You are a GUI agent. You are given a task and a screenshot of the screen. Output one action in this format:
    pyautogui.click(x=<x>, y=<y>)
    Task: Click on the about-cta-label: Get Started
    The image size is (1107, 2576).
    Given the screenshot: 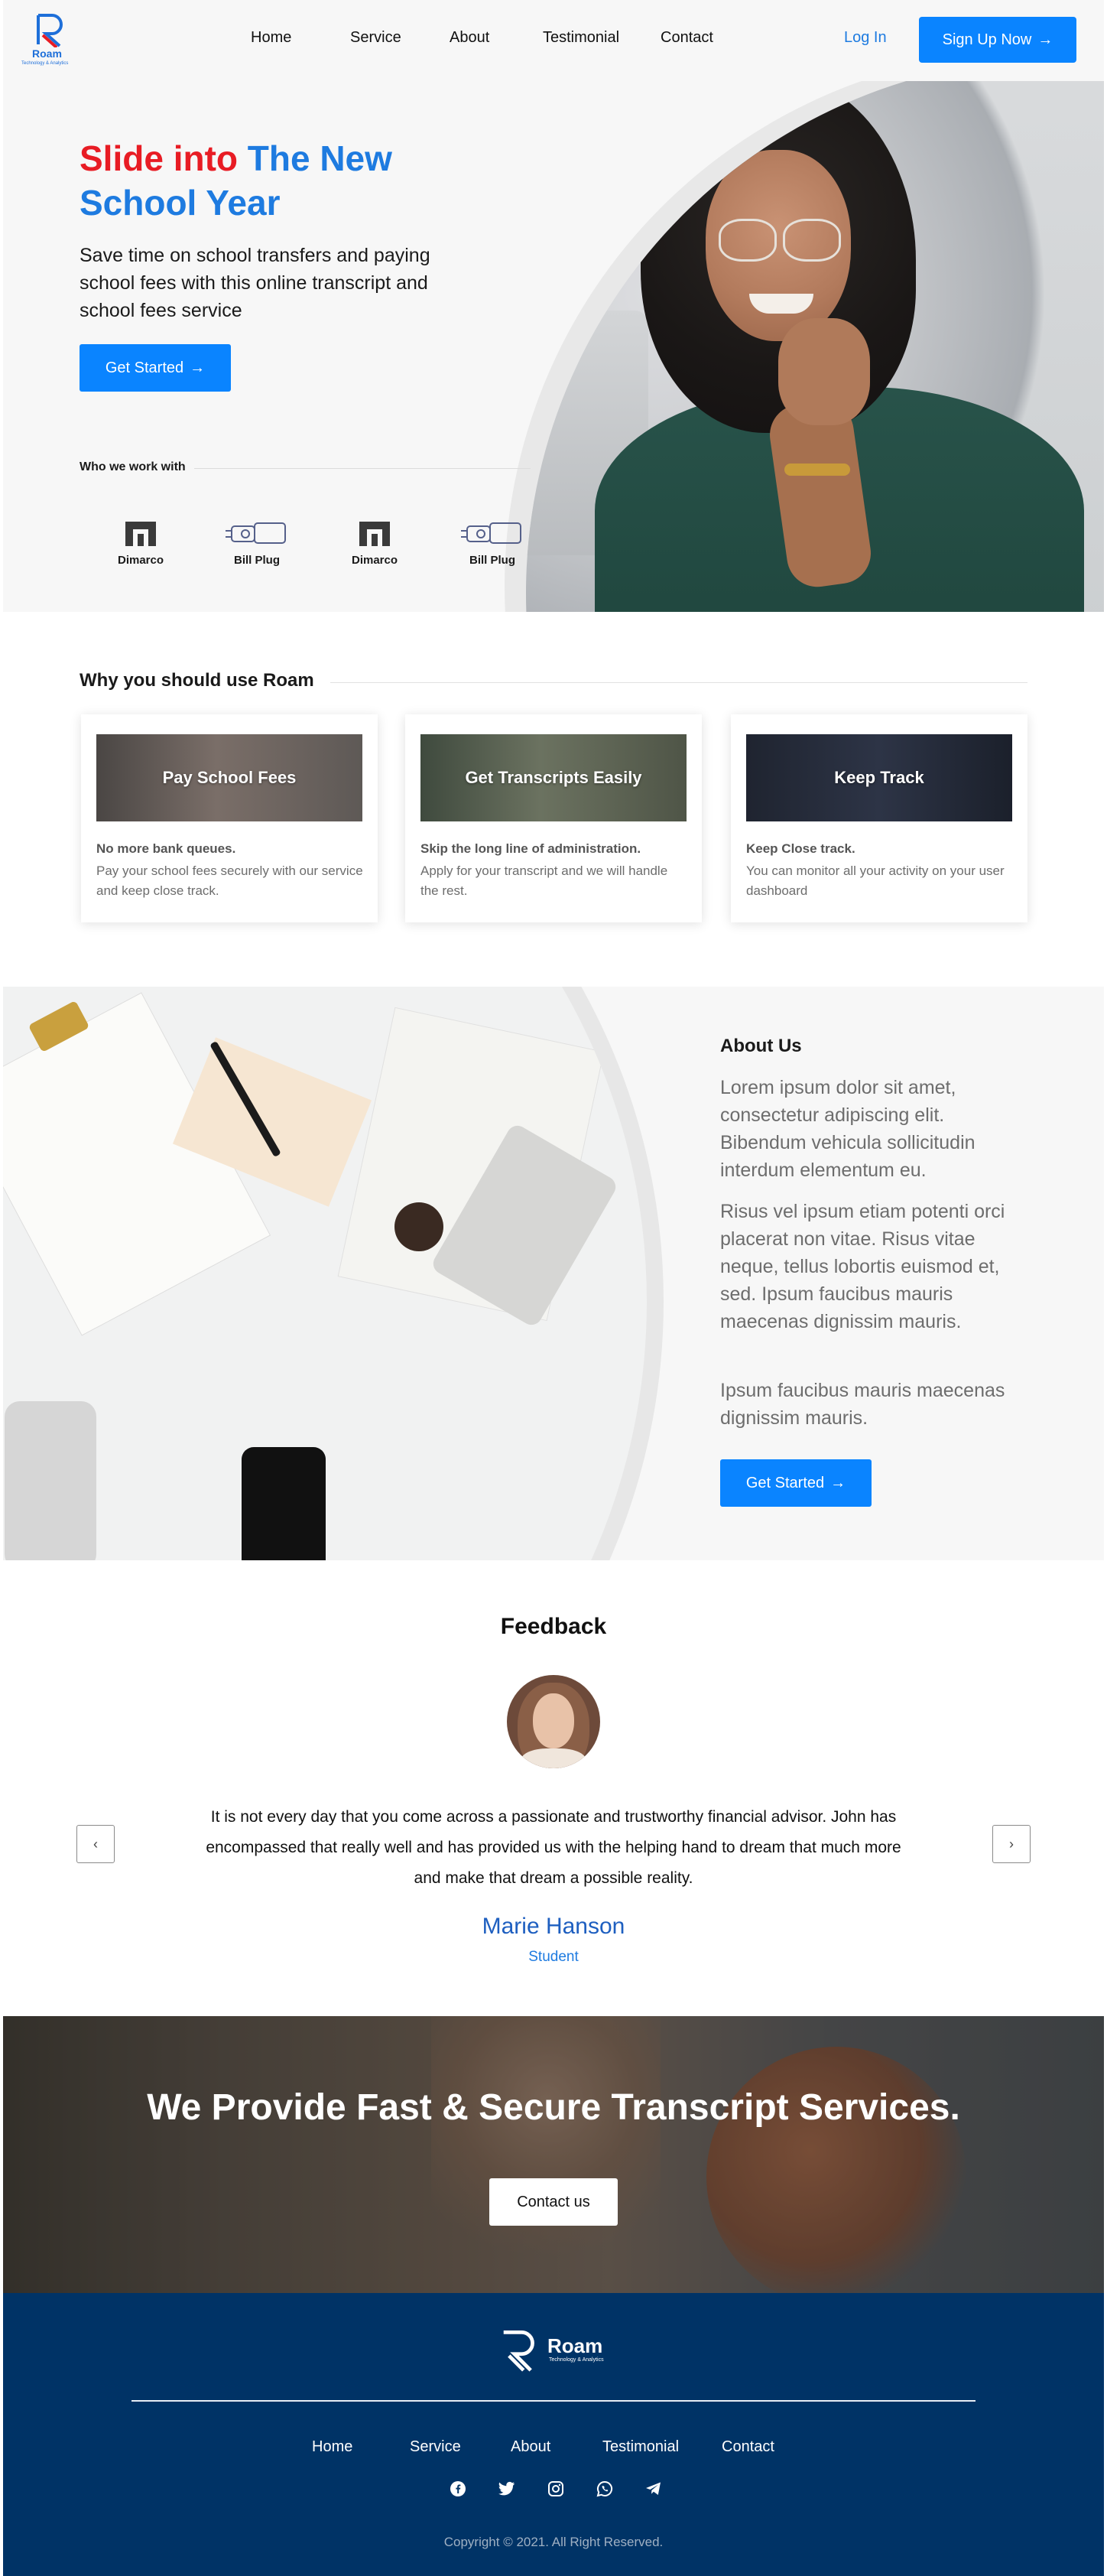 What is the action you would take?
    pyautogui.click(x=785, y=1482)
    